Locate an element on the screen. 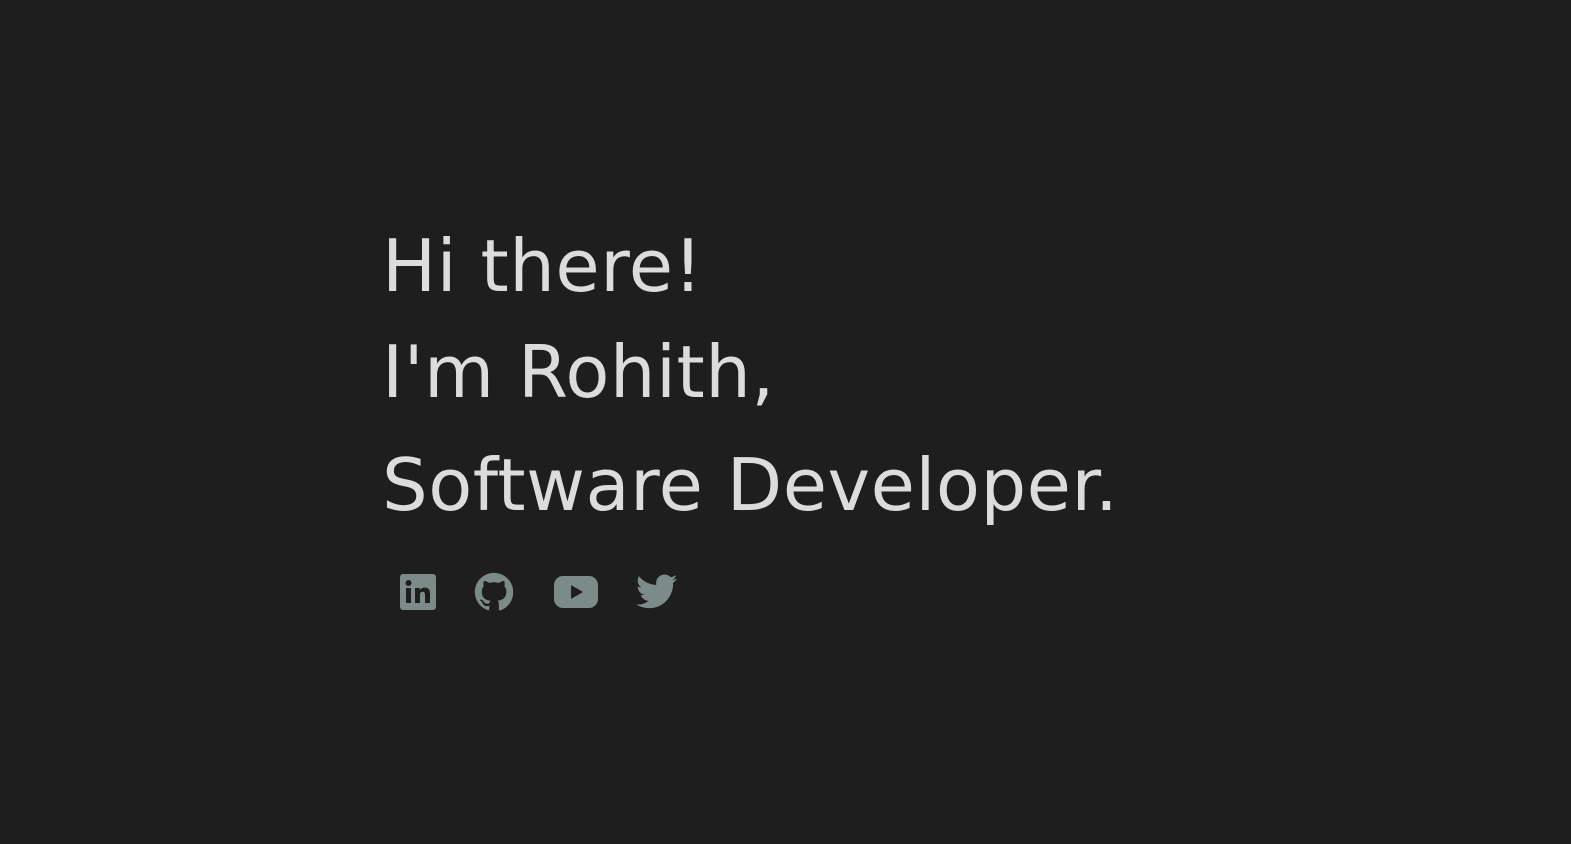 This screenshot has width=1571, height=844. twitter-link is located at coordinates (657, 592).